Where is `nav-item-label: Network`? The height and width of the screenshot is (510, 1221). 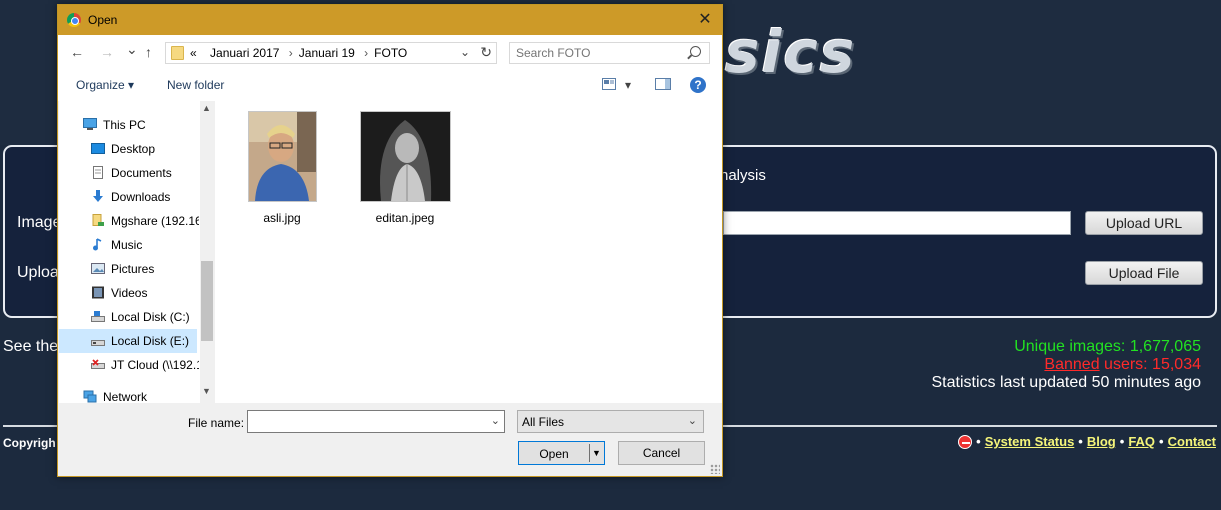
nav-item-label: Network is located at coordinates (125, 396).